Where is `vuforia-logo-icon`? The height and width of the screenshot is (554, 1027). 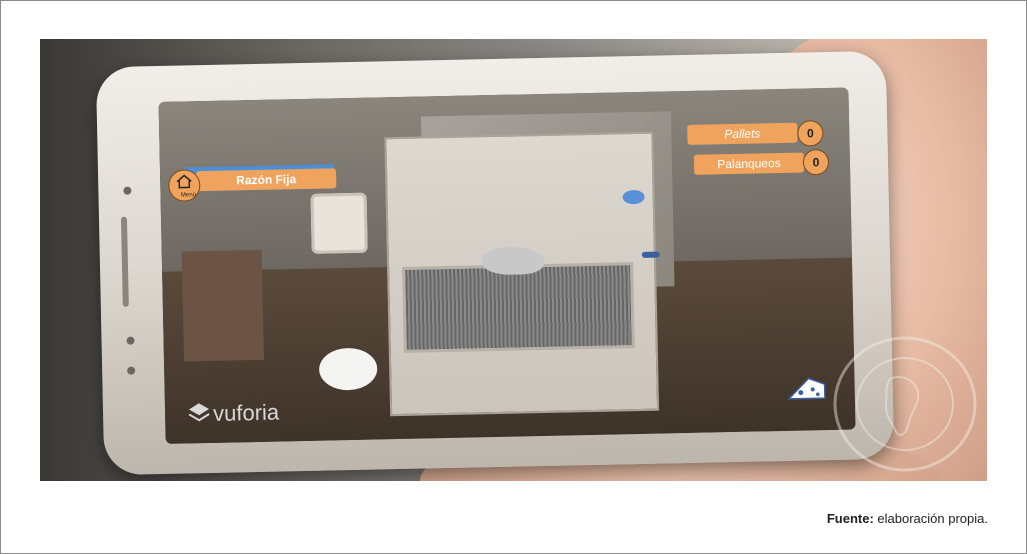
vuforia-logo-icon is located at coordinates (199, 412).